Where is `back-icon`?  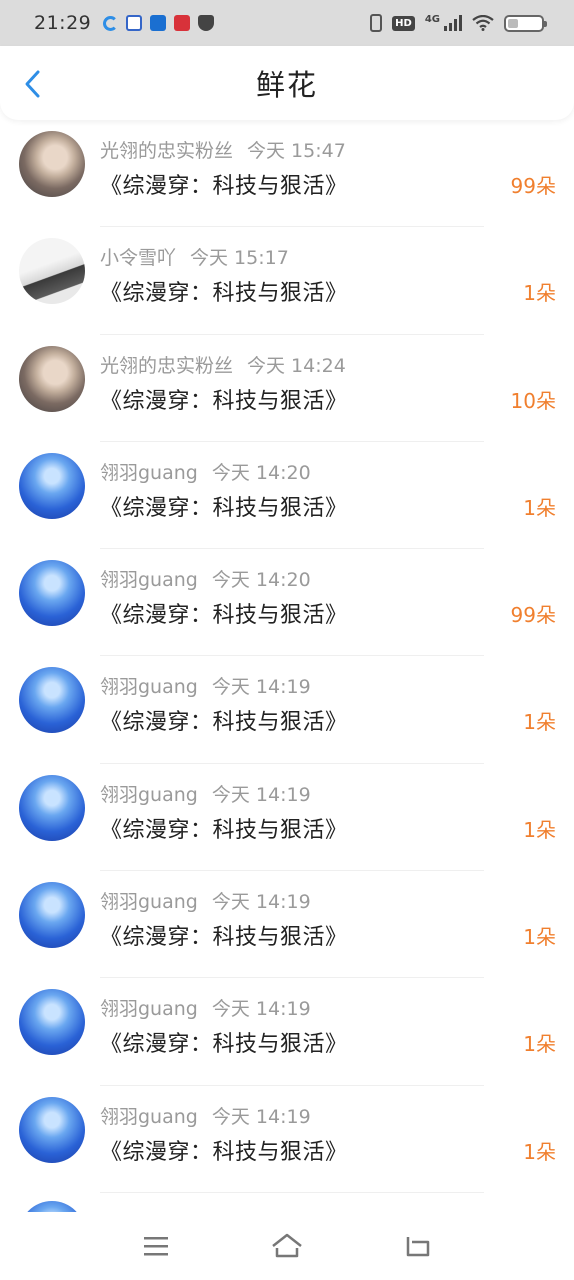
back-icon is located at coordinates (418, 1247).